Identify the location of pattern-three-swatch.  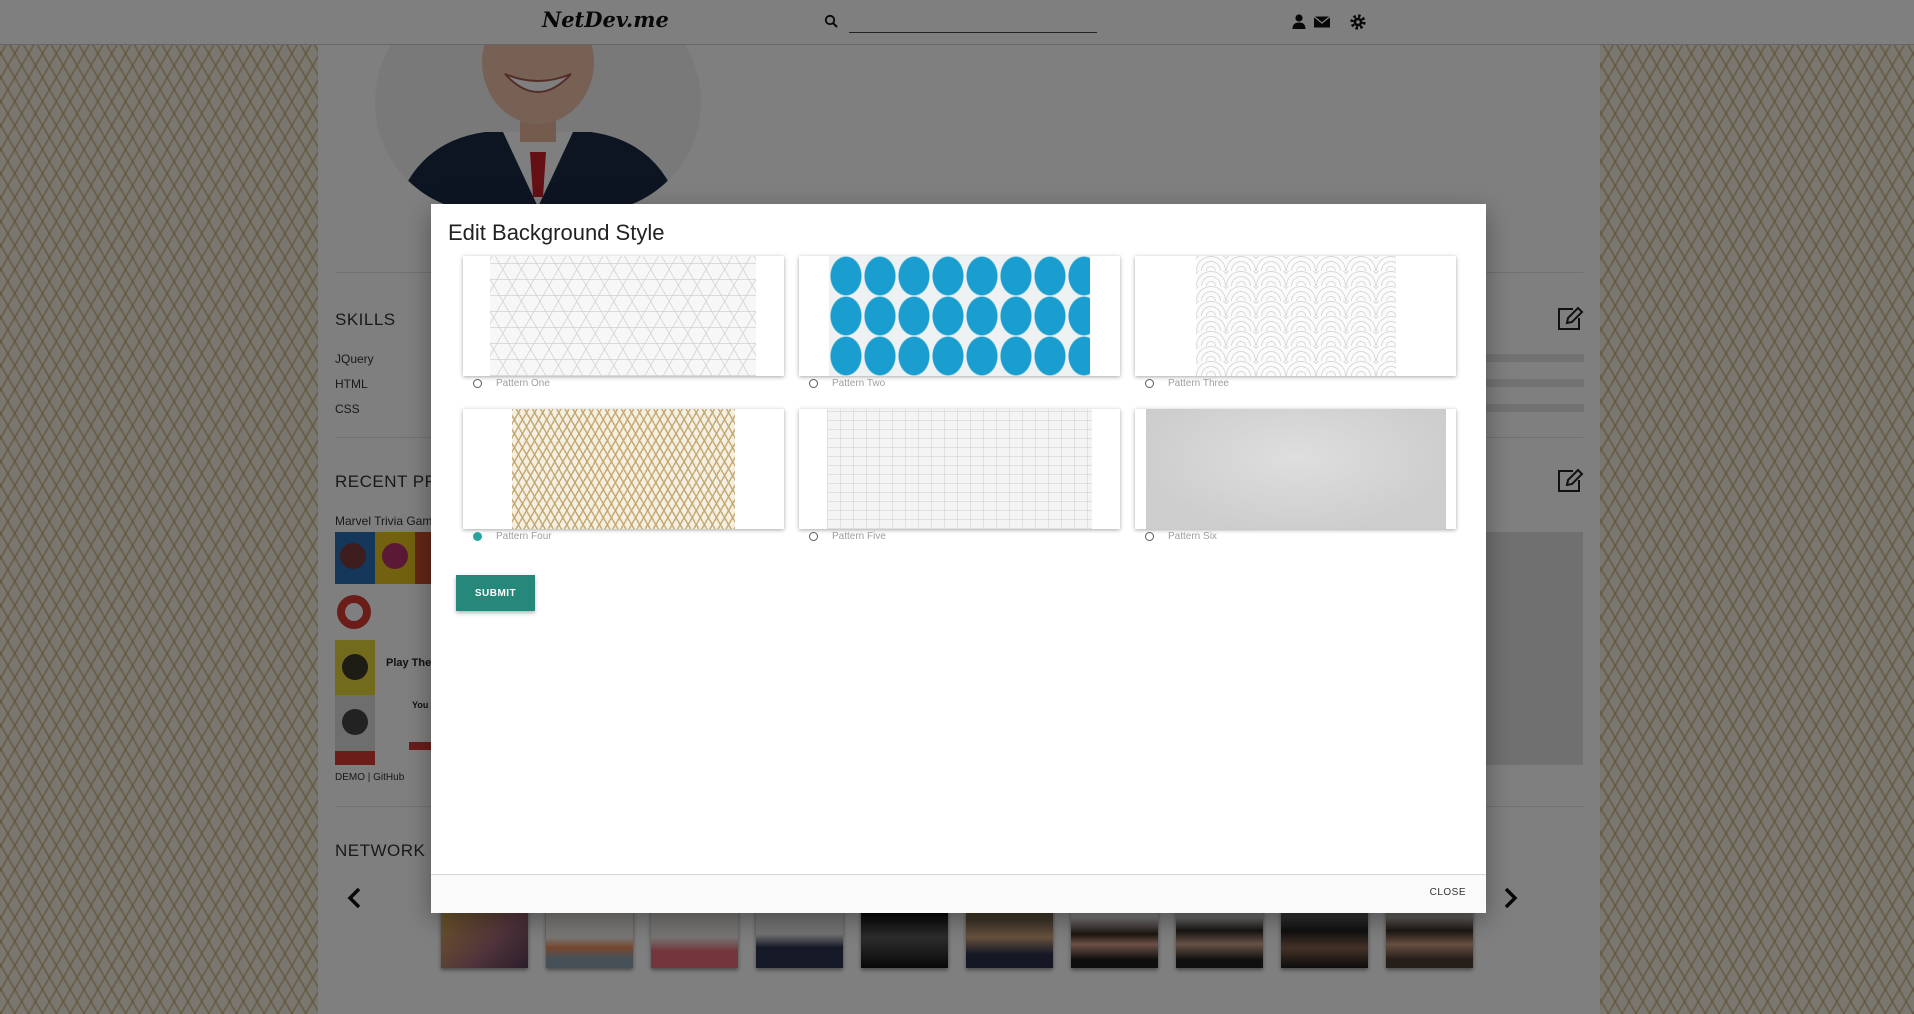
(1296, 316).